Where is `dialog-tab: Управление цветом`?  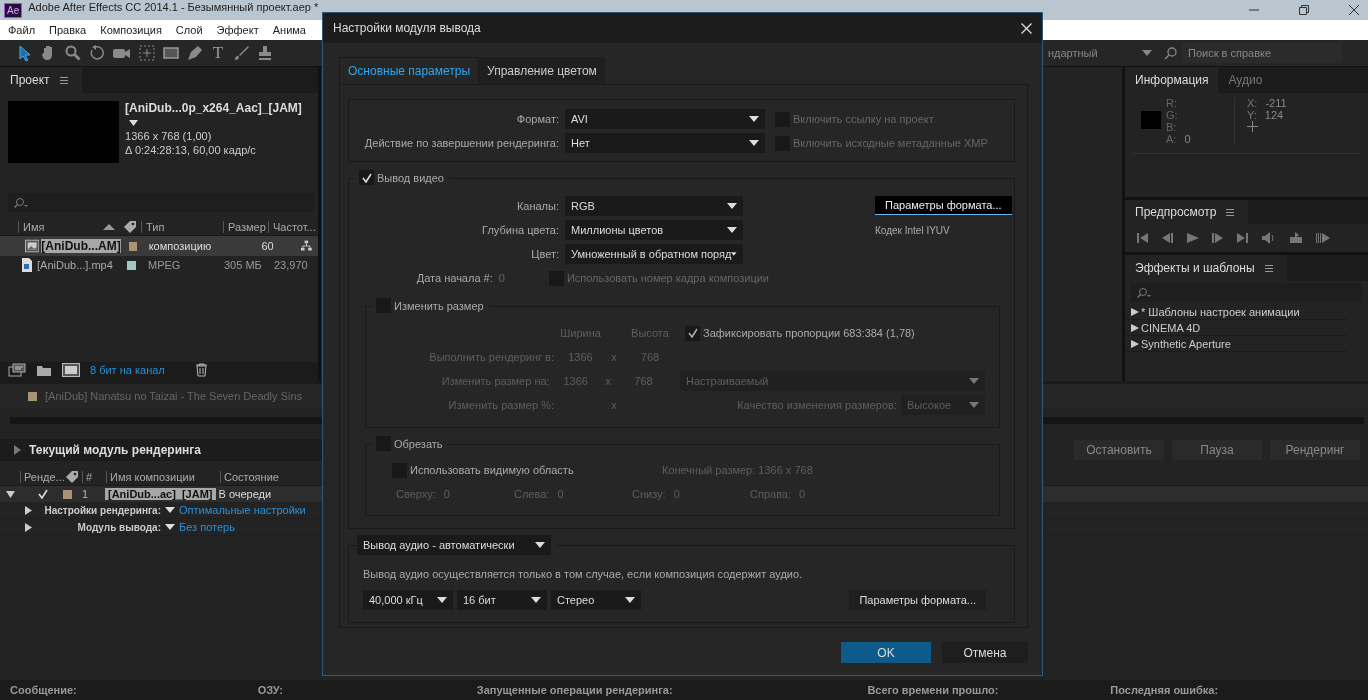 dialog-tab: Управление цветом is located at coordinates (542, 70).